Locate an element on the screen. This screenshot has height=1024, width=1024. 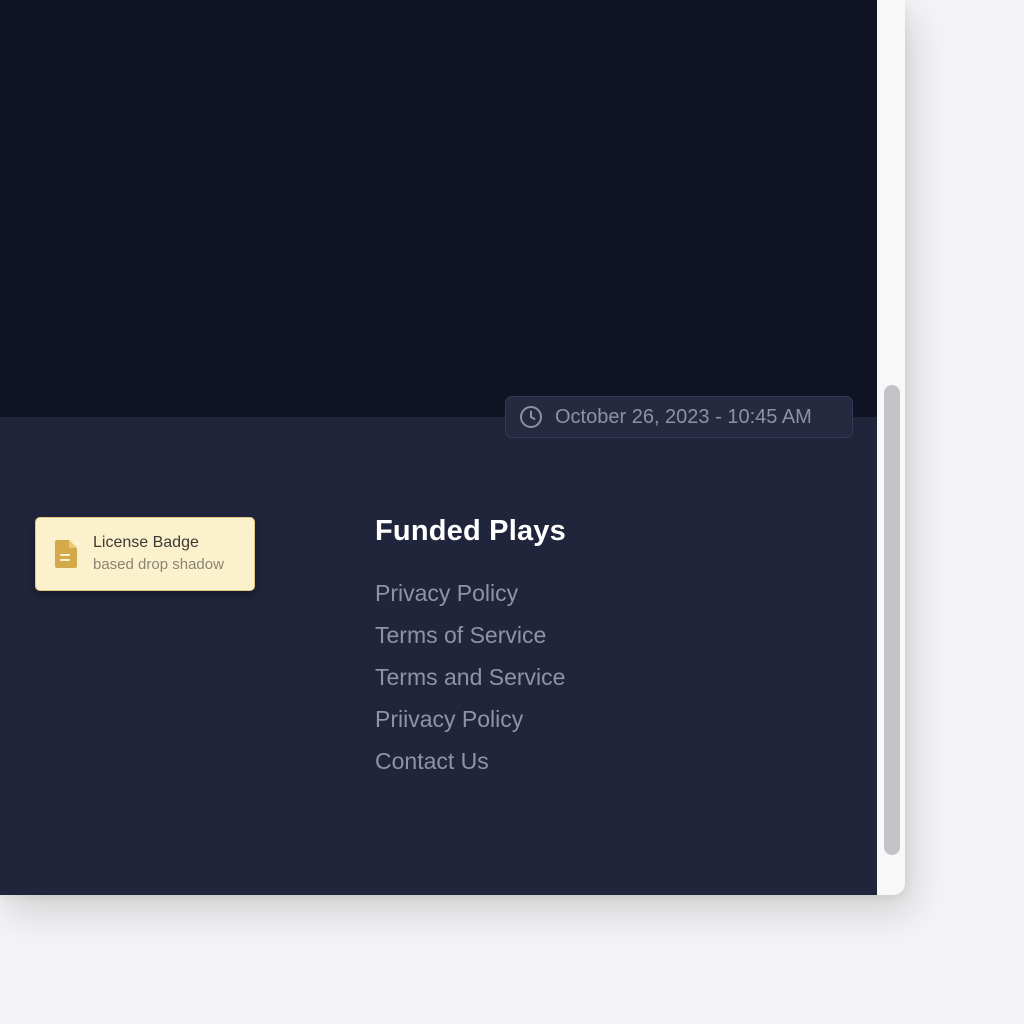
footer-link-terms-and-service: Terms and Service is located at coordinates (470, 683).